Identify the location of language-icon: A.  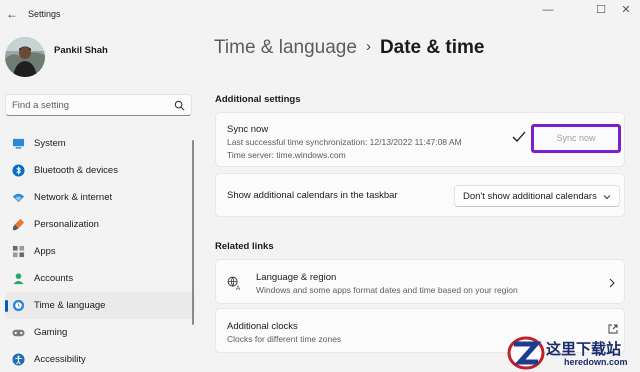
(234, 283).